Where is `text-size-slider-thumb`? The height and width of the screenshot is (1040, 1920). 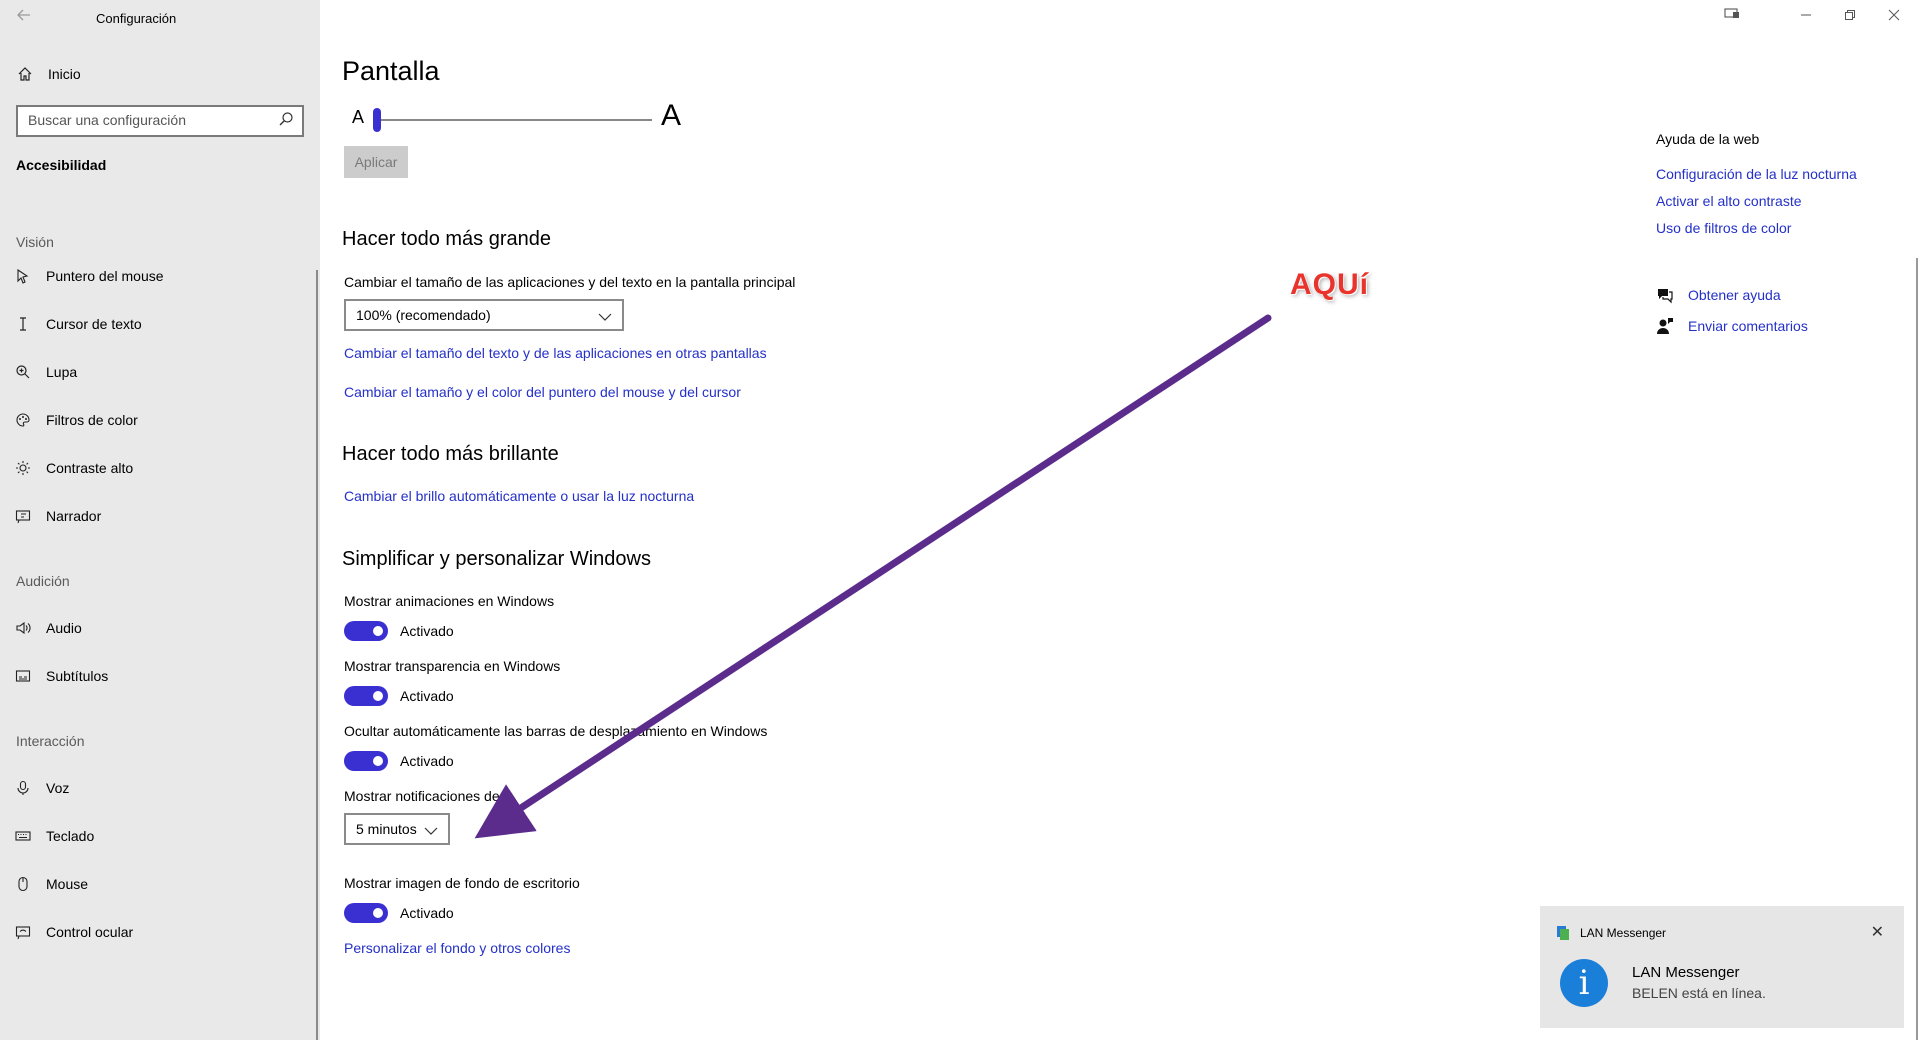
text-size-slider-thumb is located at coordinates (377, 120).